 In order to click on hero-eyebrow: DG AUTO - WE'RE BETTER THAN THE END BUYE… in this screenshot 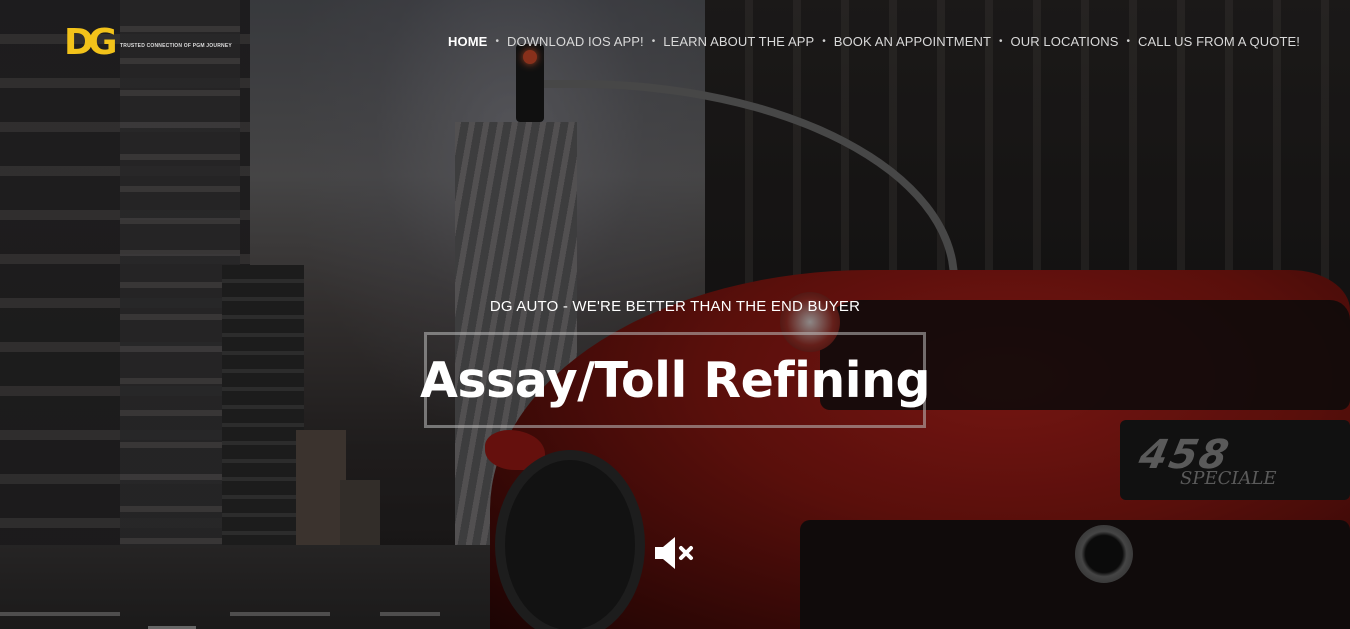, I will do `click(675, 306)`.